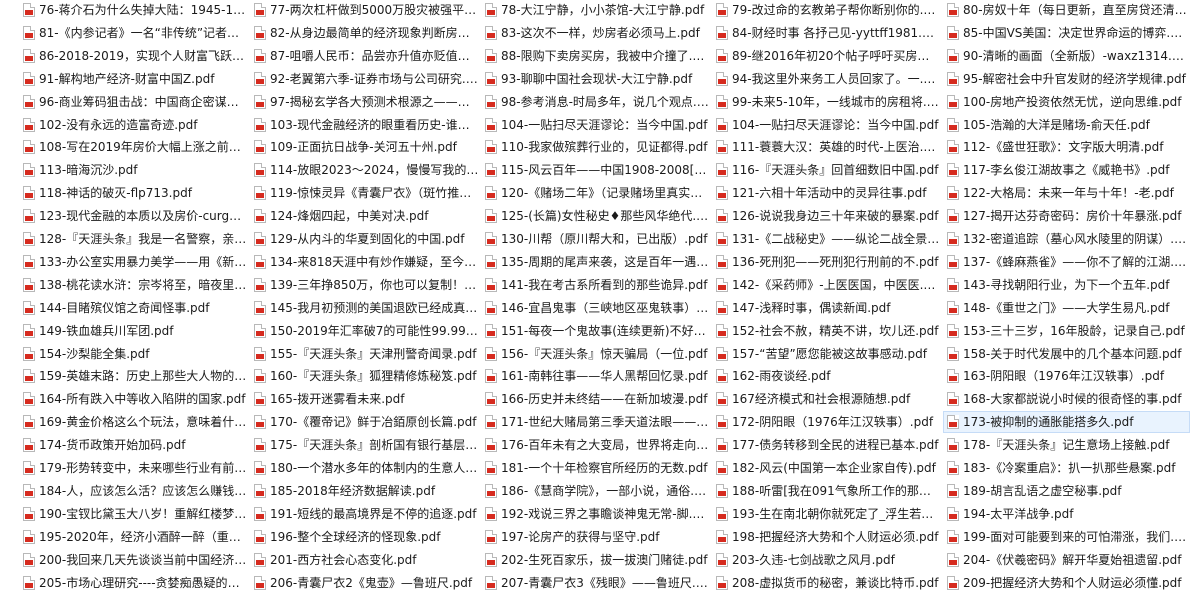  What do you see at coordinates (134, 125) in the screenshot?
I see `file-item: 102-没有永远的造富奇迹.pdf` at bounding box center [134, 125].